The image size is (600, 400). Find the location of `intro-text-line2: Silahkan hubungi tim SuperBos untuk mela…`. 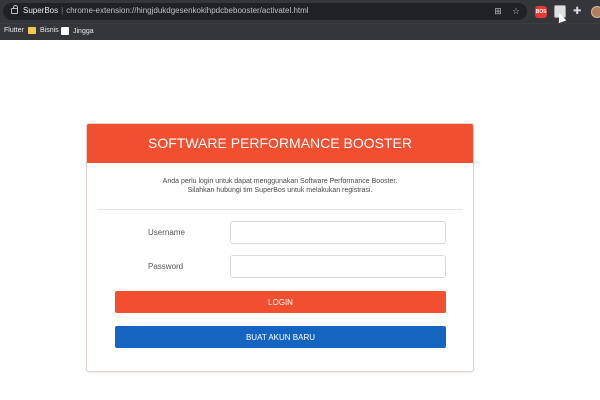

intro-text-line2: Silahkan hubungi tim SuperBos untuk mela… is located at coordinates (280, 190).